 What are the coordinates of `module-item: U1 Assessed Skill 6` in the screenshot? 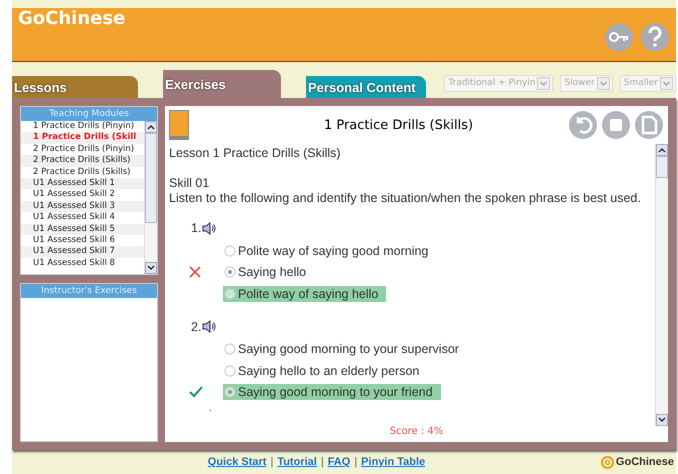 It's located at (82, 240).